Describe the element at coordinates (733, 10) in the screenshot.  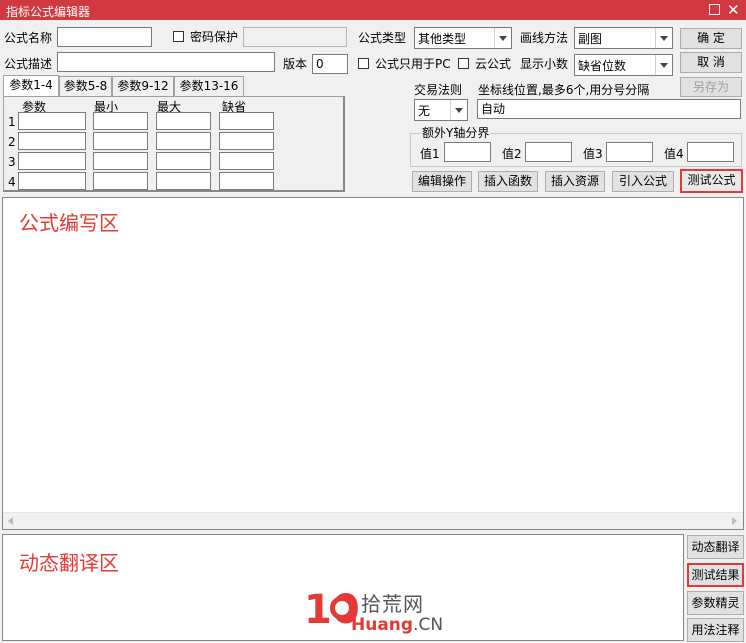
I see `close-icon: ✕` at that location.